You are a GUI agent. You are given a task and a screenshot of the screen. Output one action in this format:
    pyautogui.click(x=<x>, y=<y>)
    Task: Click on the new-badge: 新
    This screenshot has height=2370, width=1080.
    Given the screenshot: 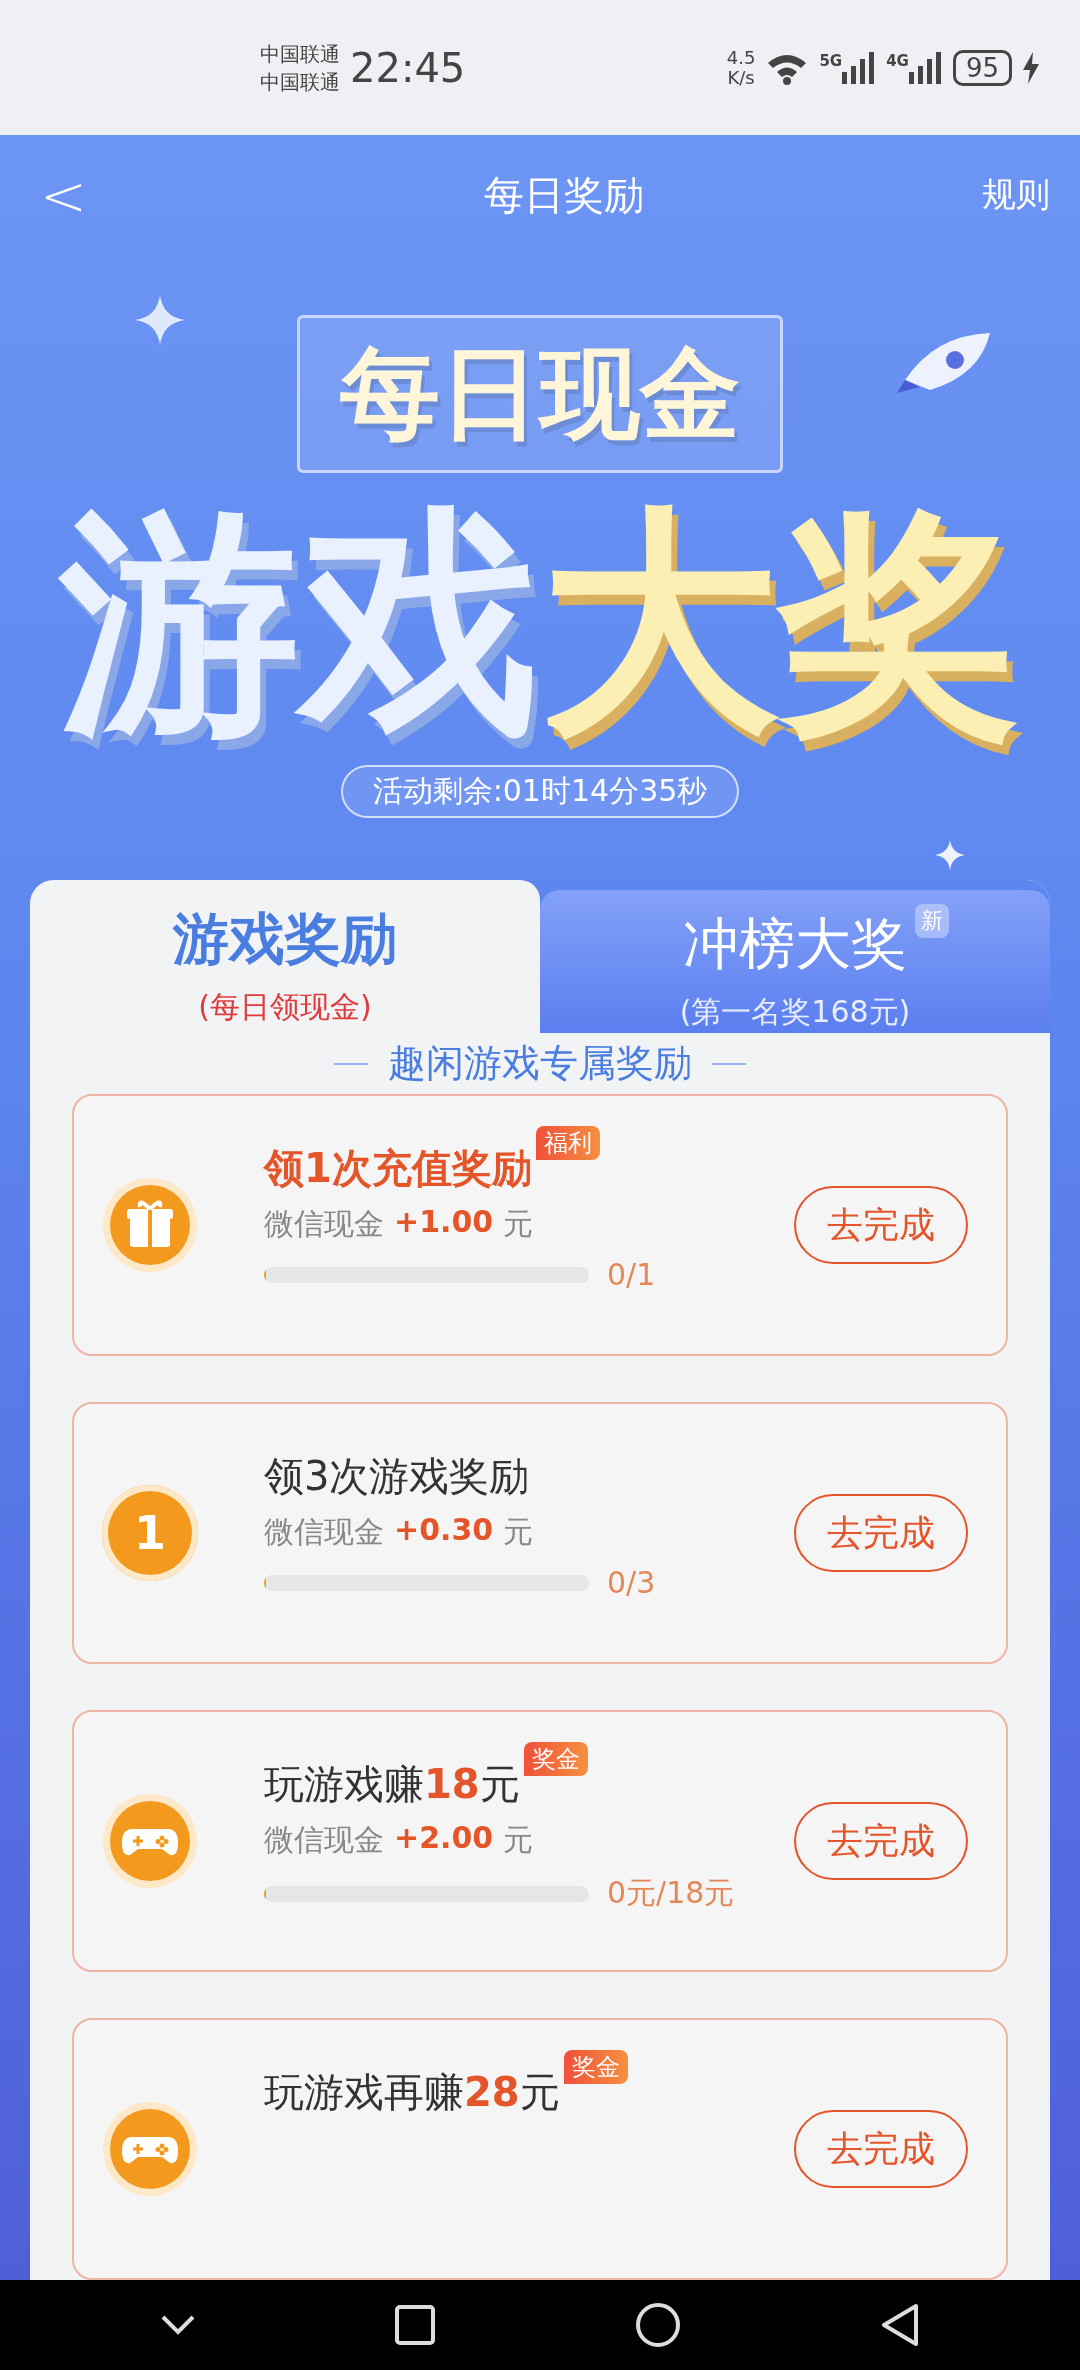 What is the action you would take?
    pyautogui.click(x=932, y=921)
    